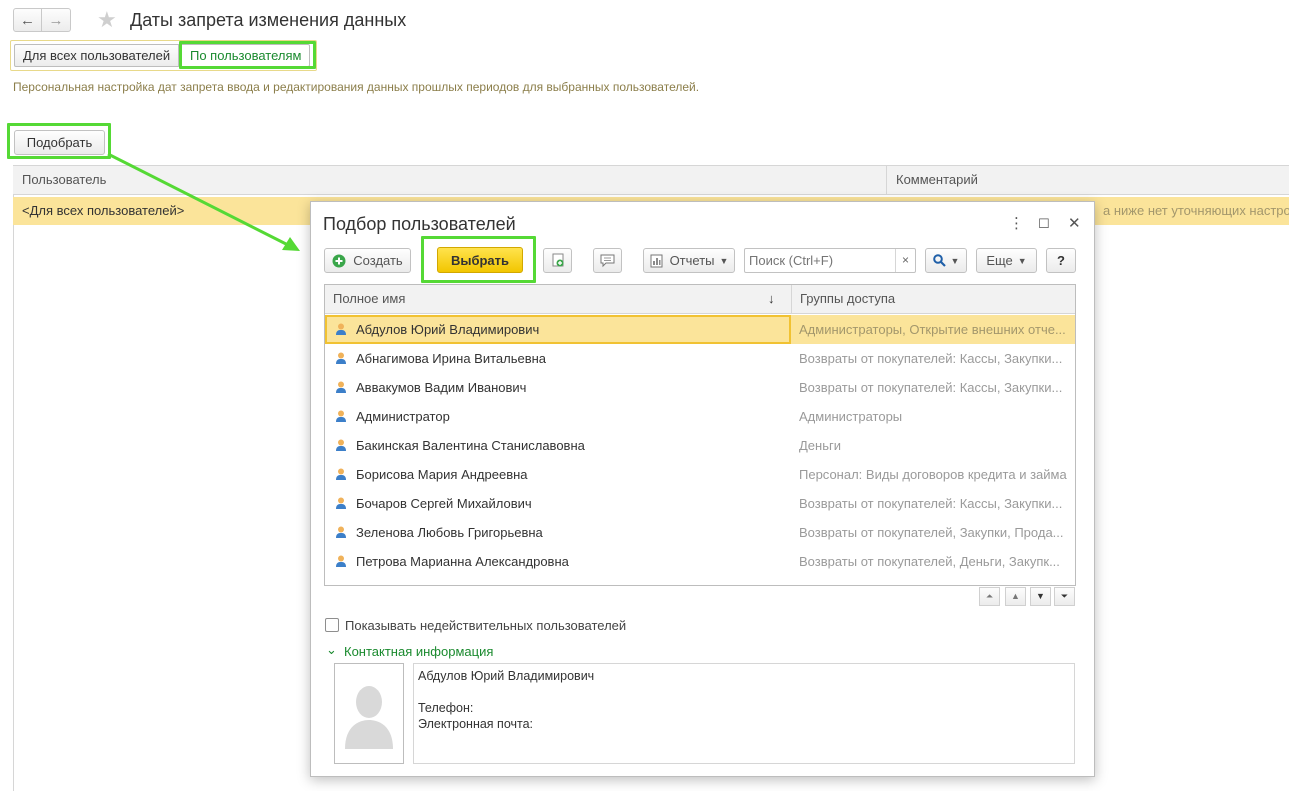 The image size is (1289, 791). I want to click on grid-header: Полное имя ↓ Группы доступа, so click(700, 299).